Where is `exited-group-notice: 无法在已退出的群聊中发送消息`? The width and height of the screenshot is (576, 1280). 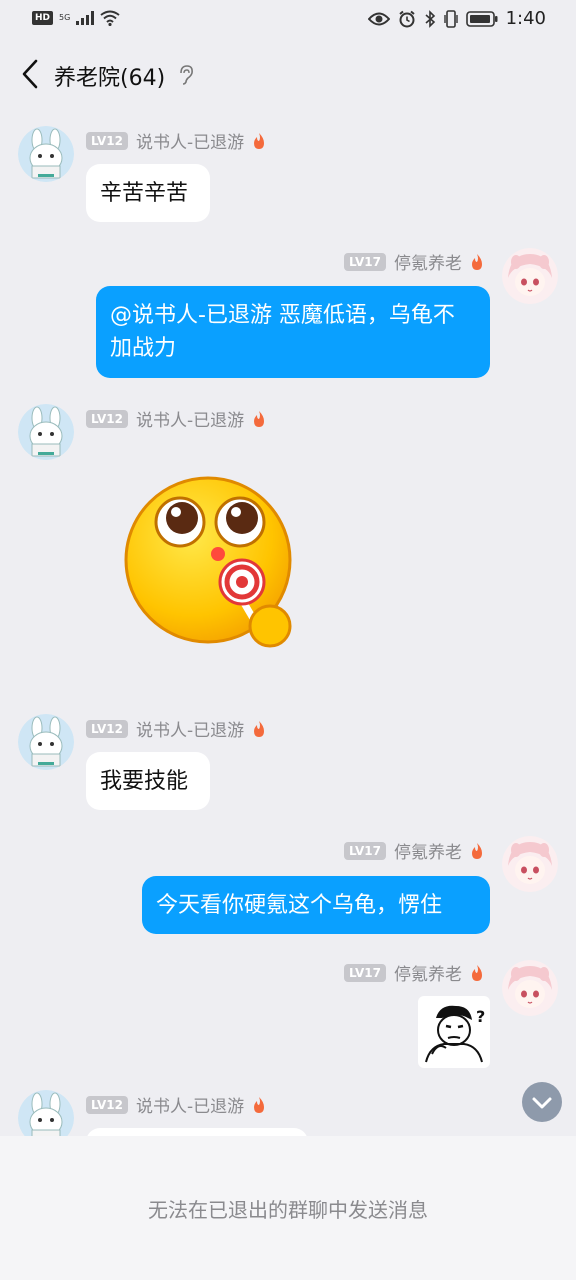
exited-group-notice: 无法在已退出的群聊中发送消息 is located at coordinates (288, 1210).